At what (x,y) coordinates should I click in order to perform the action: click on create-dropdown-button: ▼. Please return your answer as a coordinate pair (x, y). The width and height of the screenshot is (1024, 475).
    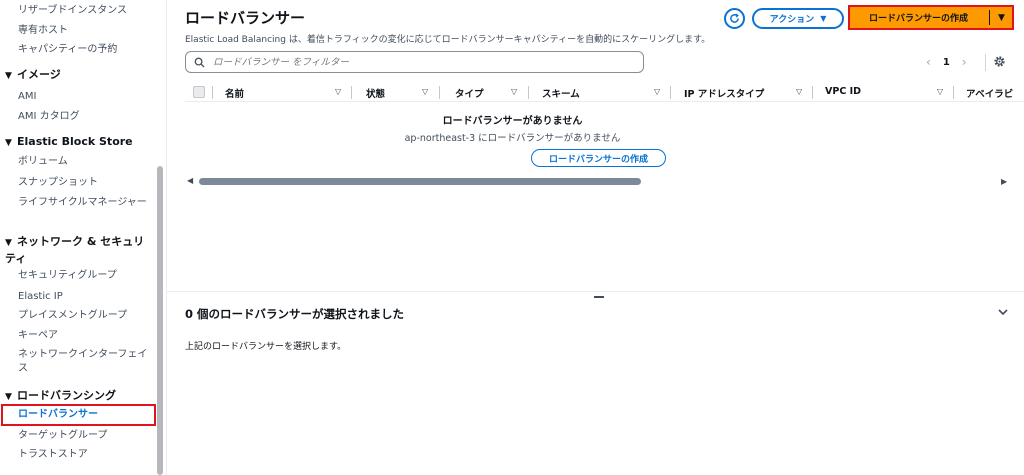
    Looking at the image, I should click on (1001, 17).